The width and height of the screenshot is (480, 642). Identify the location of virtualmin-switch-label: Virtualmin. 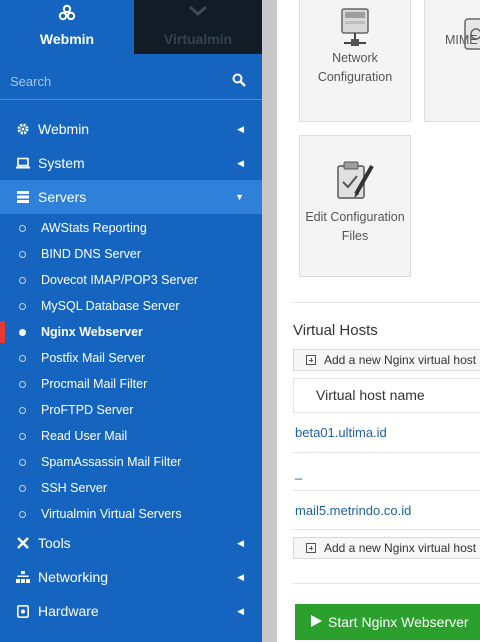
(198, 39).